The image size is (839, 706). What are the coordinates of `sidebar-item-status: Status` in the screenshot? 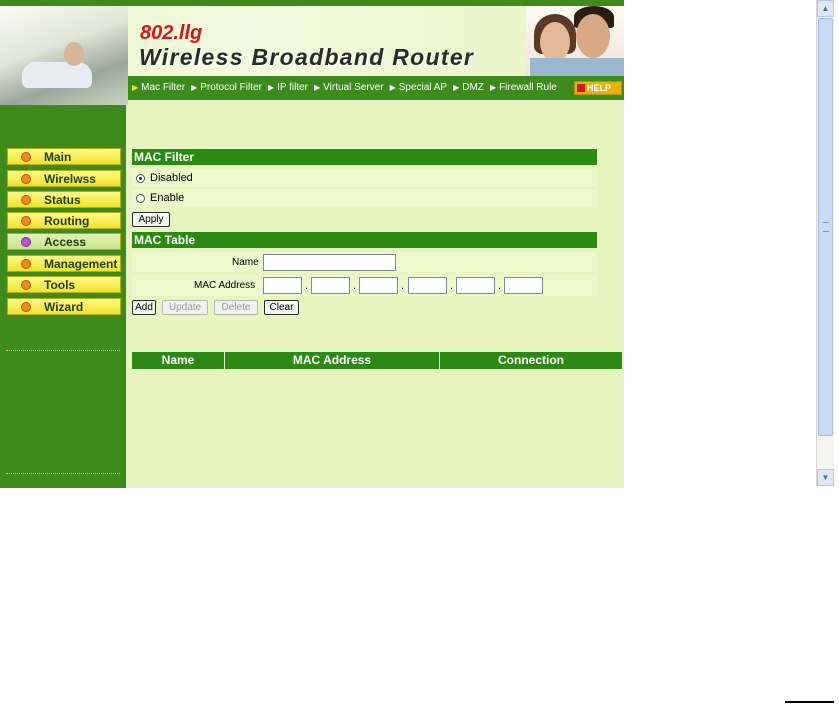 It's located at (64, 199).